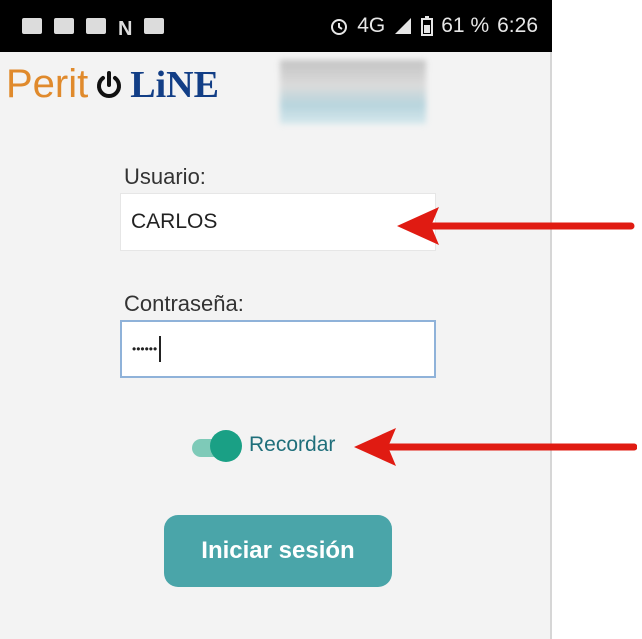 This screenshot has width=642, height=639. I want to click on status-bar-left: N, so click(93, 29).